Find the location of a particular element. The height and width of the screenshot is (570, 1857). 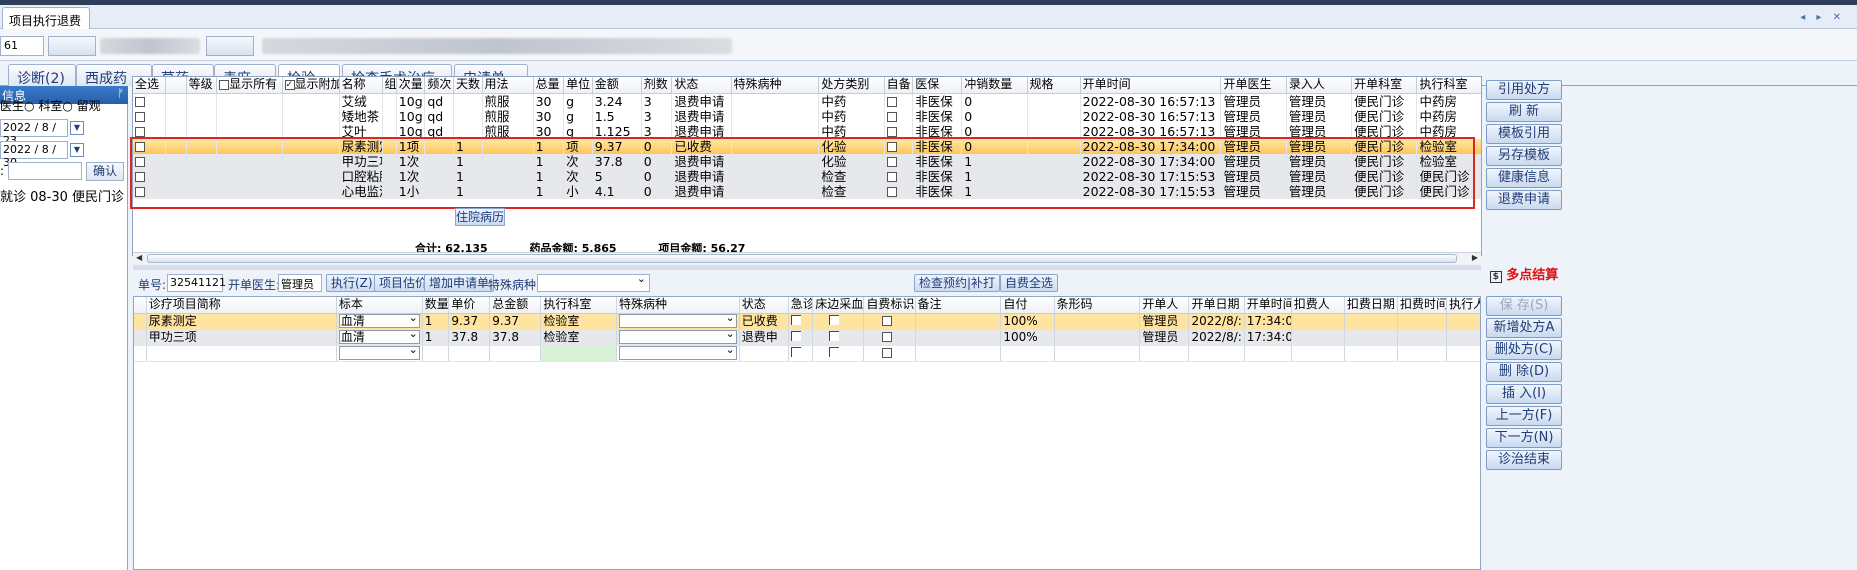

lower-header-charge-date: 扣费日期 is located at coordinates (1371, 305).